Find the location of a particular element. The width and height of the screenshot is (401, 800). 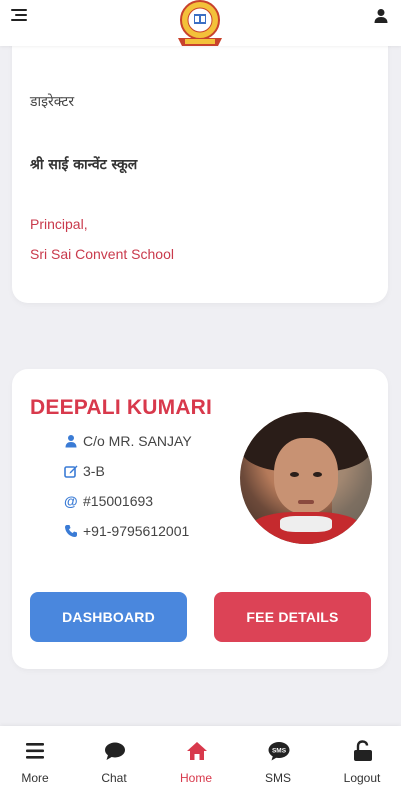

admission-row: @ #15001693 is located at coordinates (108, 501).